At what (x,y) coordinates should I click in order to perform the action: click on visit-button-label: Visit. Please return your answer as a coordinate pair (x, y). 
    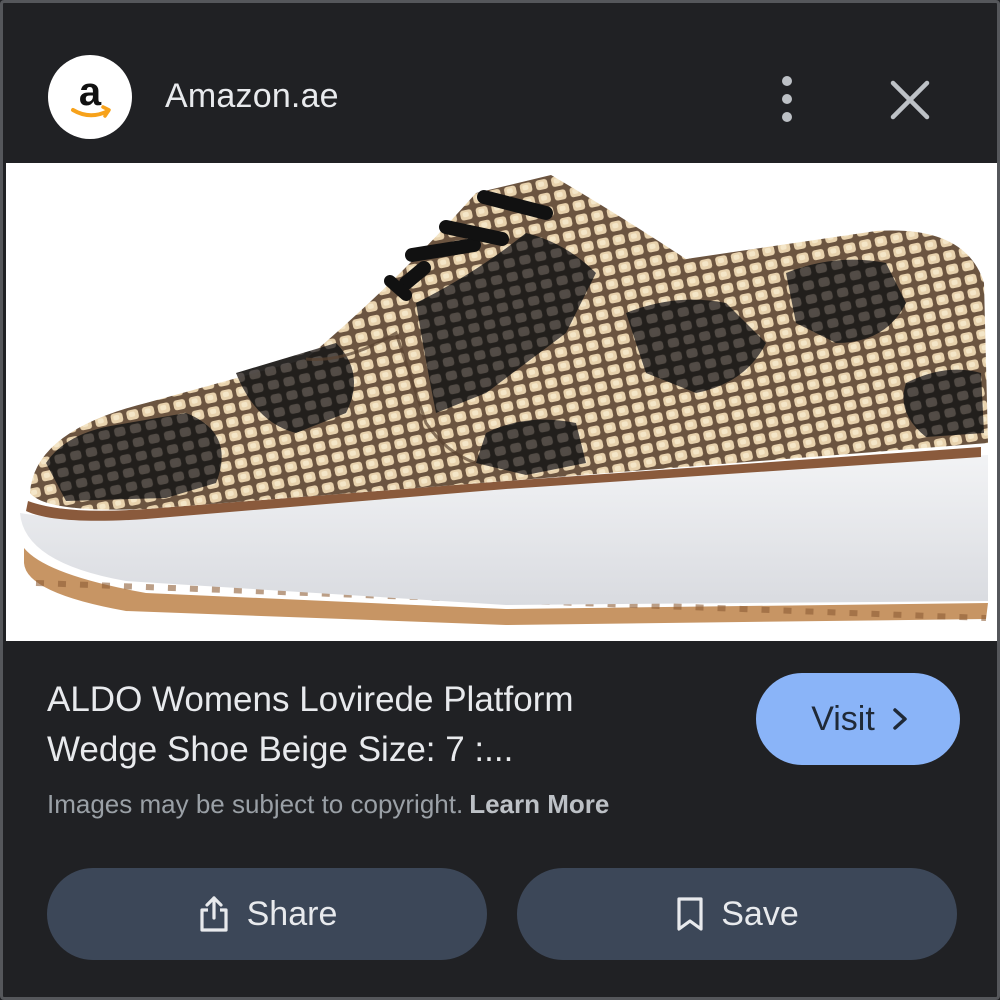
    Looking at the image, I should click on (843, 718).